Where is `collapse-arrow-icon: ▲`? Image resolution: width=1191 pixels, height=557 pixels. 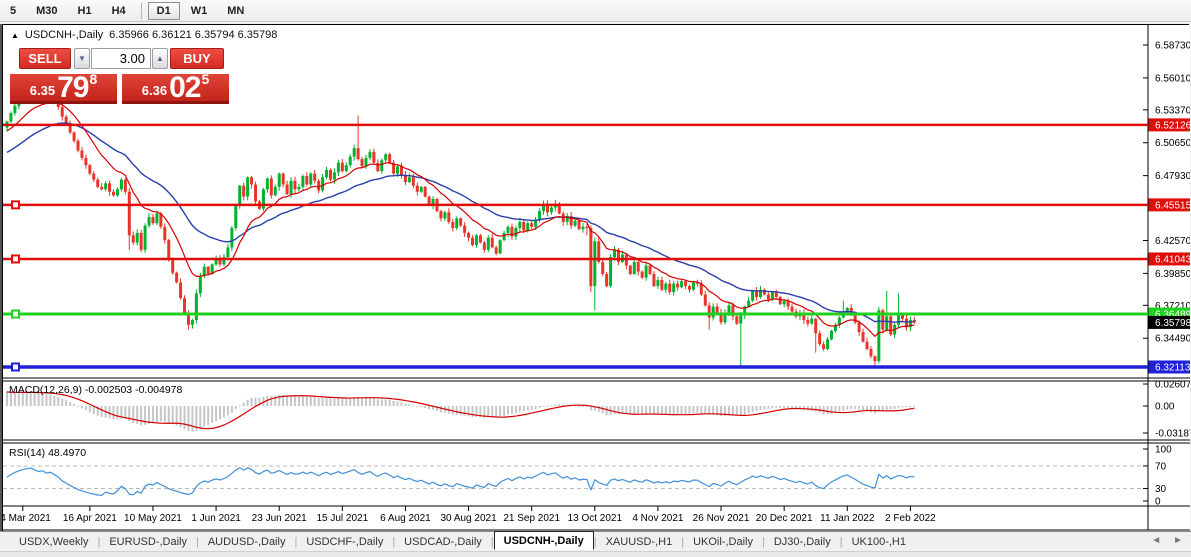
collapse-arrow-icon: ▲ is located at coordinates (15, 35).